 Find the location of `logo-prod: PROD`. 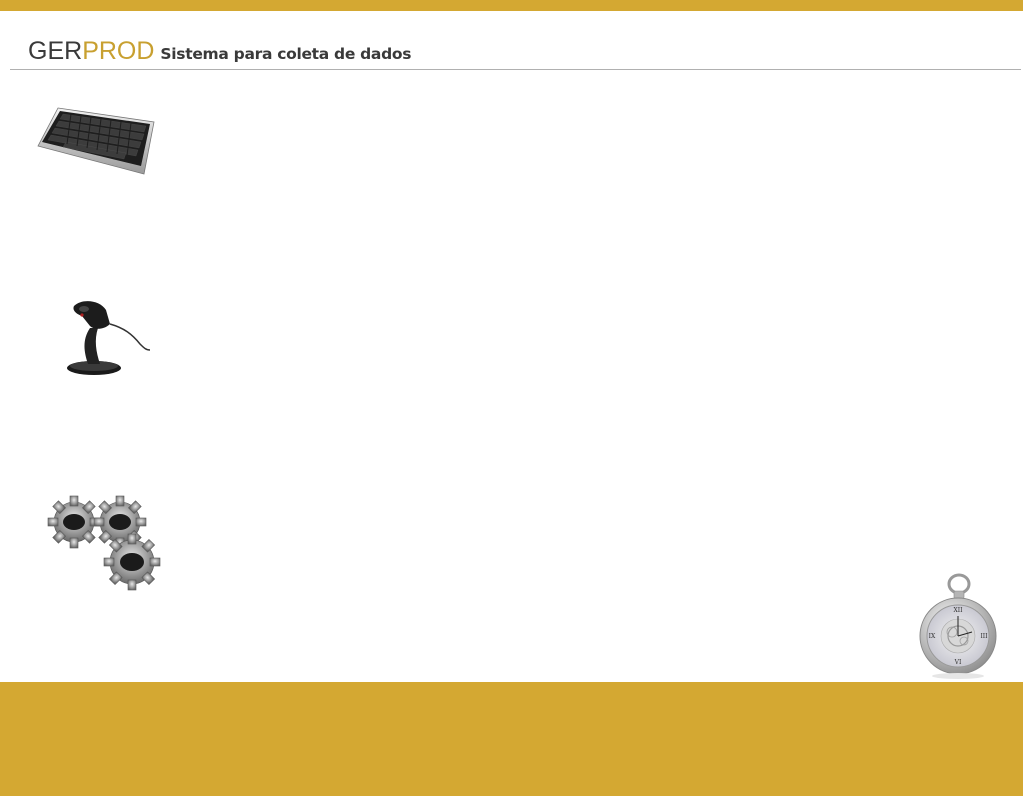

logo-prod: PROD is located at coordinates (118, 51).